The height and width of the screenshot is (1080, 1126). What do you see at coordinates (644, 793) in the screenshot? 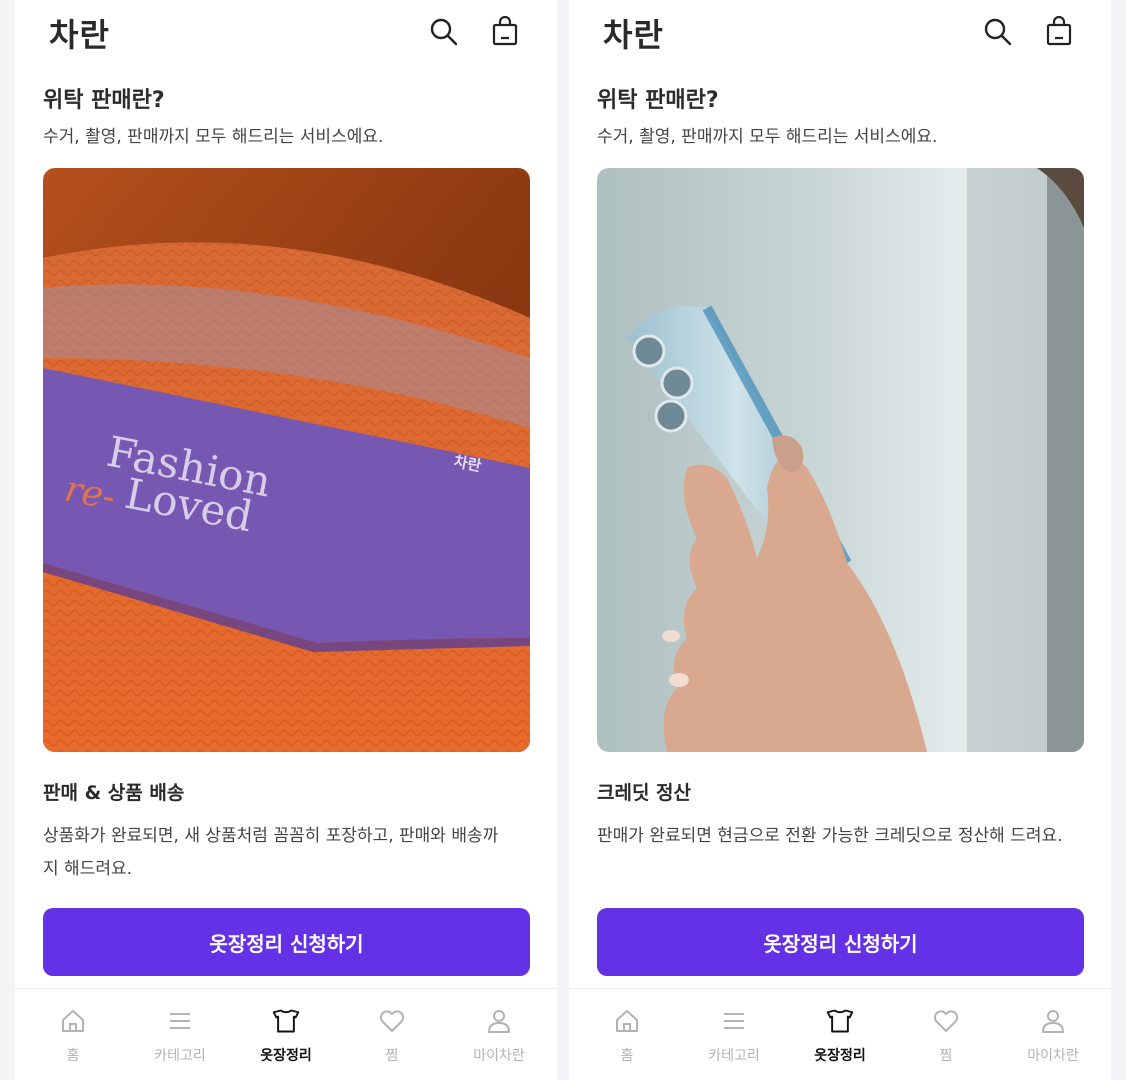
I see `step-title: 크레딧 정산` at bounding box center [644, 793].